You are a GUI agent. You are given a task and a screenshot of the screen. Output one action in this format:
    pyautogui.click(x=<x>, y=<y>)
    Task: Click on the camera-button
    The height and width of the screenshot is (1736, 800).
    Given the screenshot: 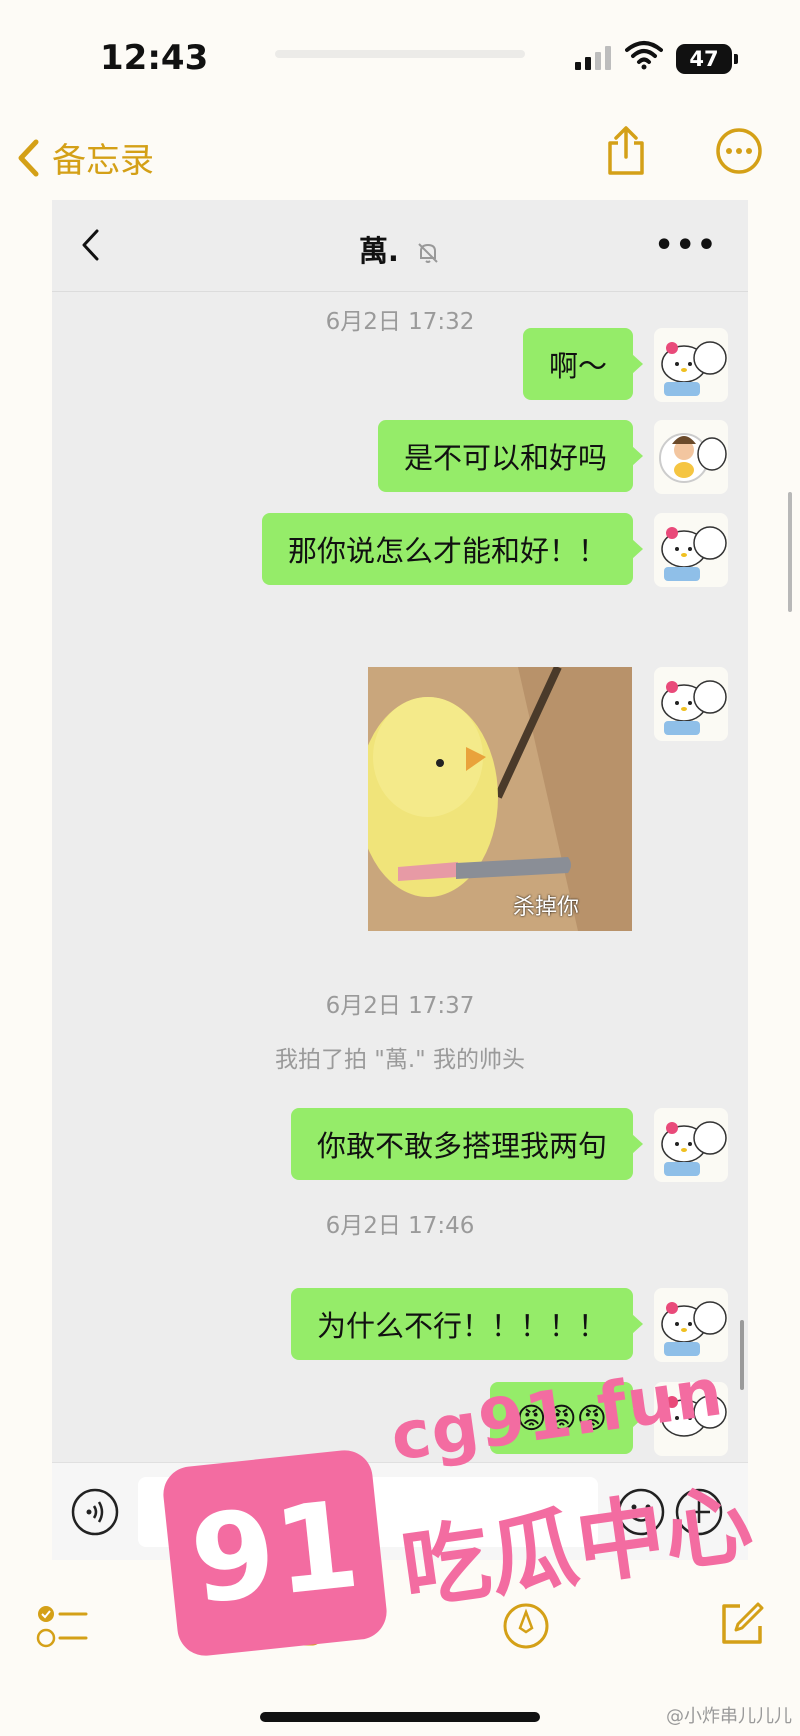 What is the action you would take?
    pyautogui.click(x=295, y=1627)
    